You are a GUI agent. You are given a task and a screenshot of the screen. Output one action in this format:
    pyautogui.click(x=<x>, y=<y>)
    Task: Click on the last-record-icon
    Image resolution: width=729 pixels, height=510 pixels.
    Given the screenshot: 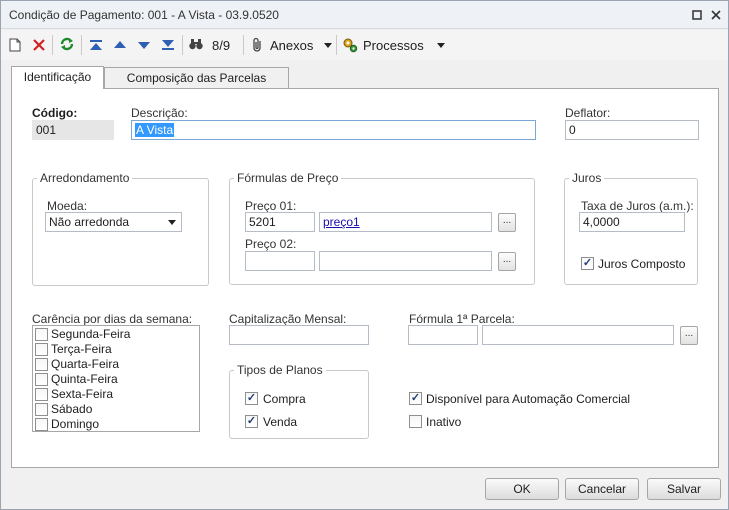 What is the action you would take?
    pyautogui.click(x=168, y=45)
    